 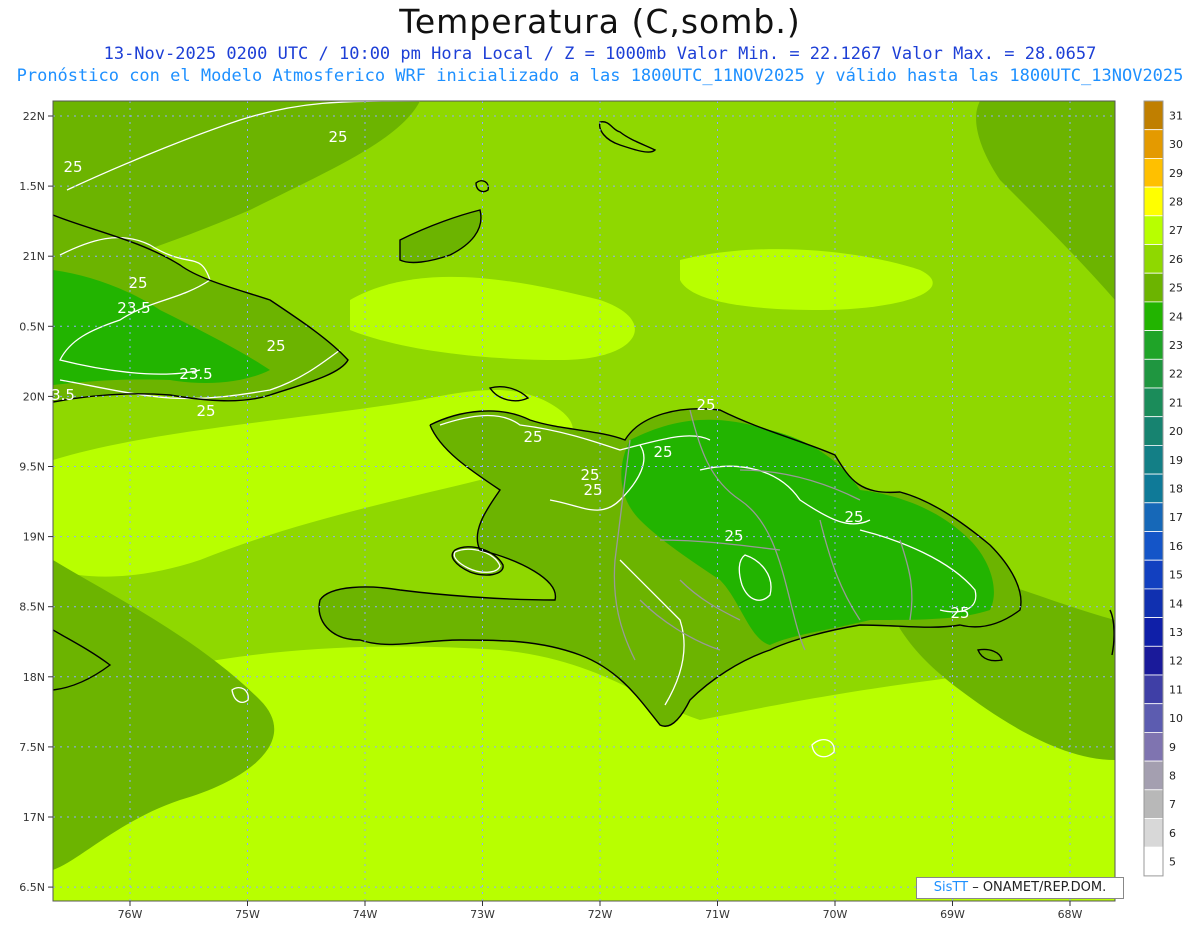 What do you see at coordinates (1176, 115) in the screenshot?
I see `colorbar-label: 31` at bounding box center [1176, 115].